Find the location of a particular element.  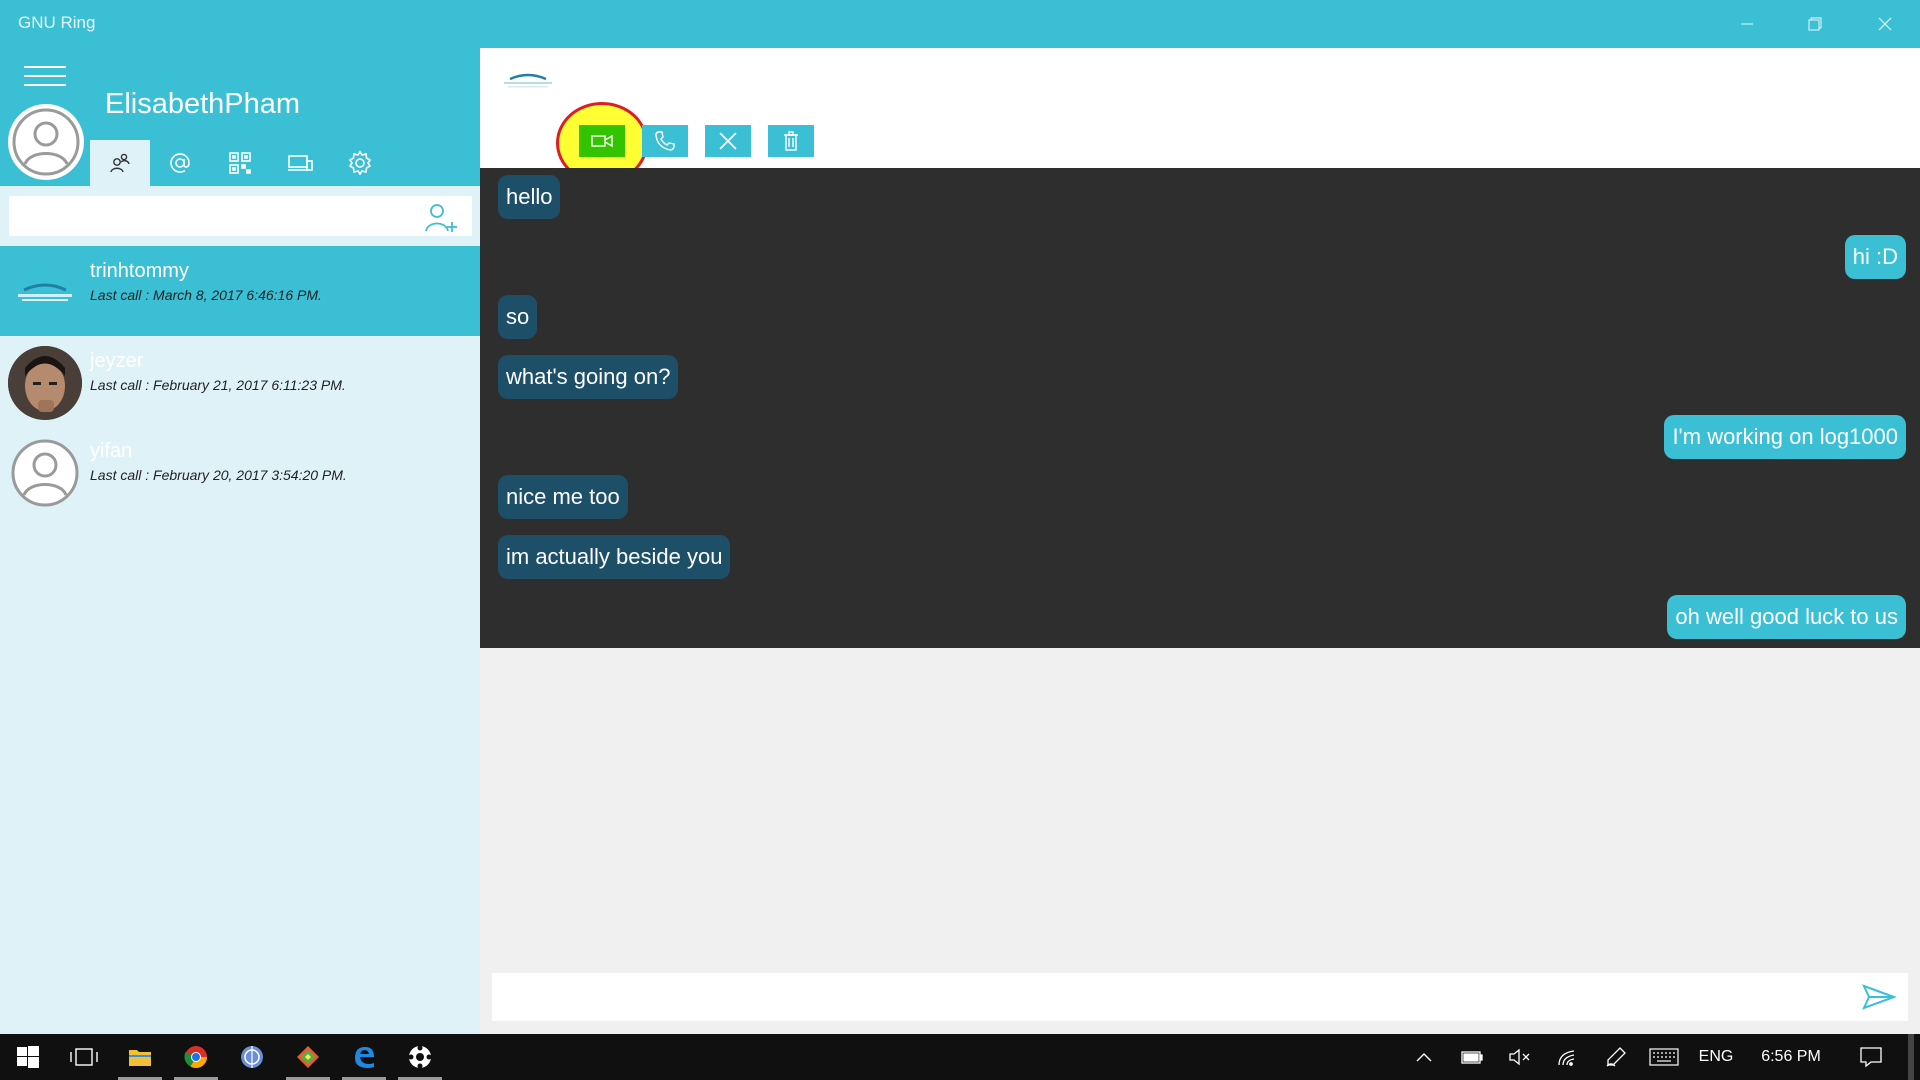

message-outgoing: I'm working on log1000 is located at coordinates (1785, 437).